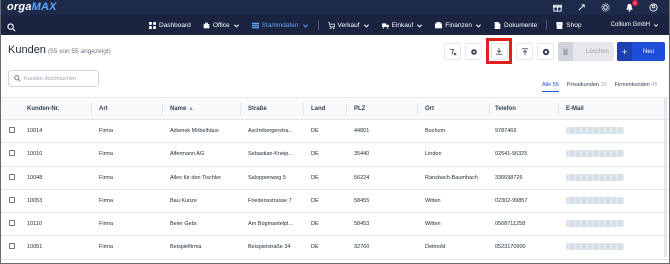 This screenshot has width=670, height=264. What do you see at coordinates (43, 109) in the screenshot?
I see `column-header: Kunden-Nr.` at bounding box center [43, 109].